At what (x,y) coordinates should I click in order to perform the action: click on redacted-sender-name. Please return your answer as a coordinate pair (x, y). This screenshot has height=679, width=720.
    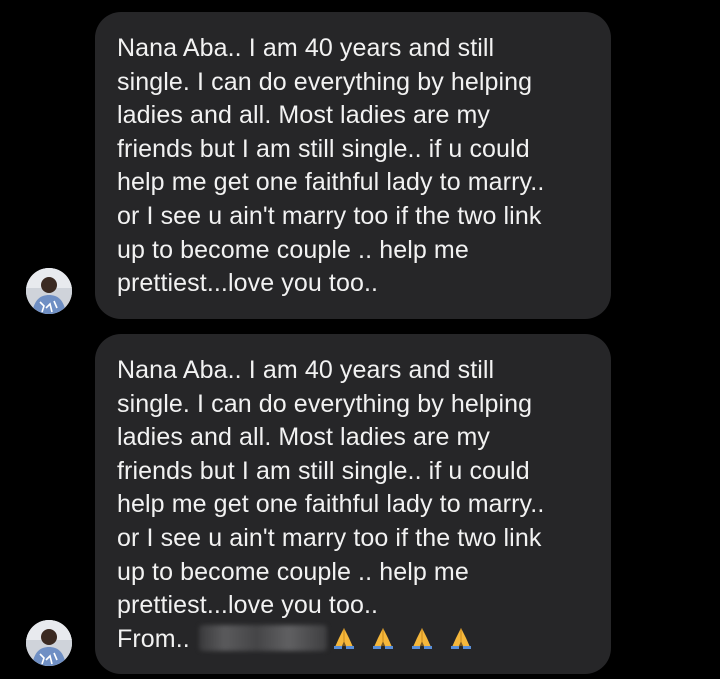
    Looking at the image, I should click on (262, 637).